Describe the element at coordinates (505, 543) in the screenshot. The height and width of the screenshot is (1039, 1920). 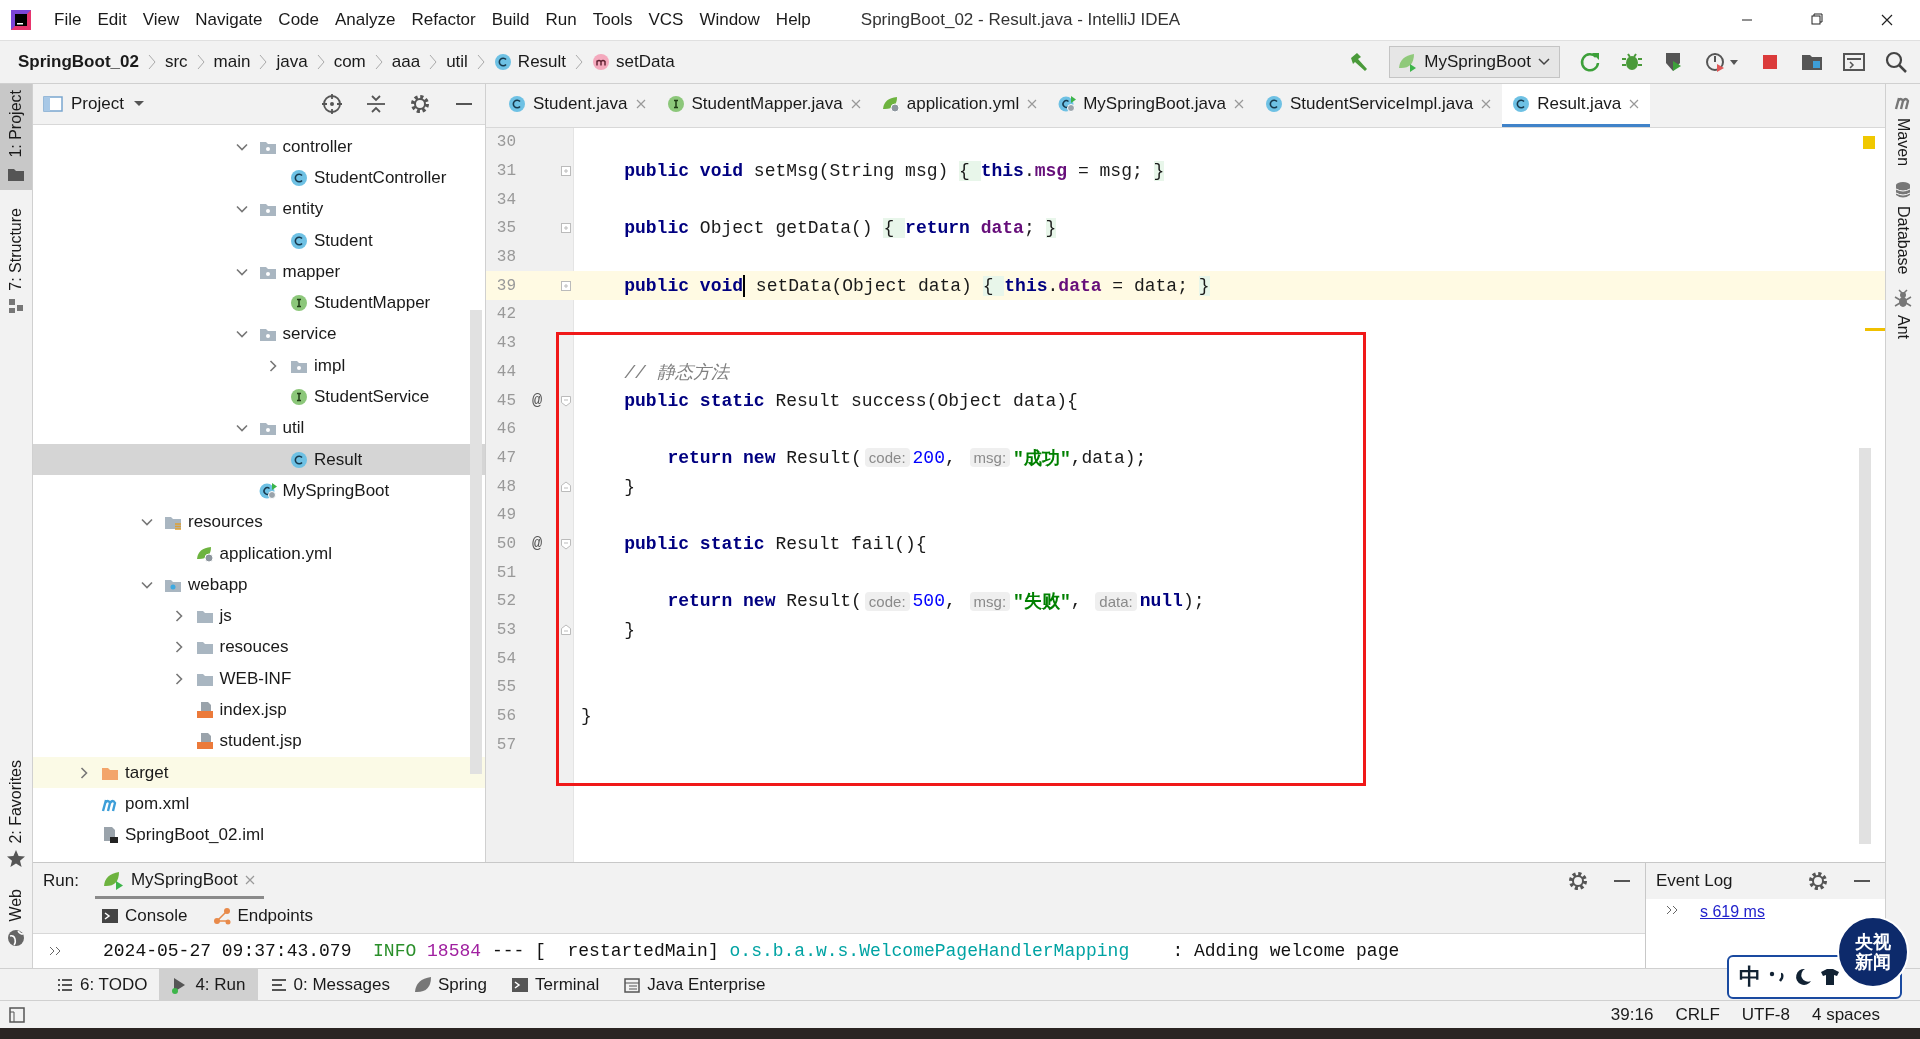
I see `line-number: 50` at that location.